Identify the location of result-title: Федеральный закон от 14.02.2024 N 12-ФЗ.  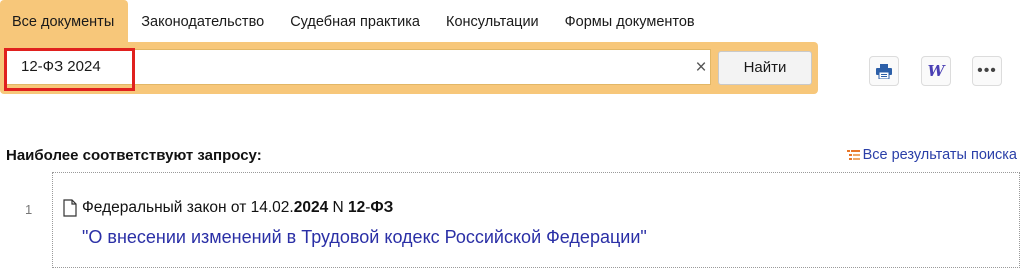
(237, 208).